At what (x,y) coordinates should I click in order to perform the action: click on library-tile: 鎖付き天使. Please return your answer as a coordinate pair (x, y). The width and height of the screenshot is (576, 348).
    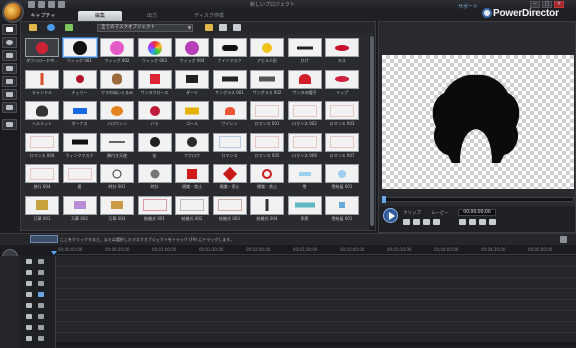
    Looking at the image, I should click on (117, 146).